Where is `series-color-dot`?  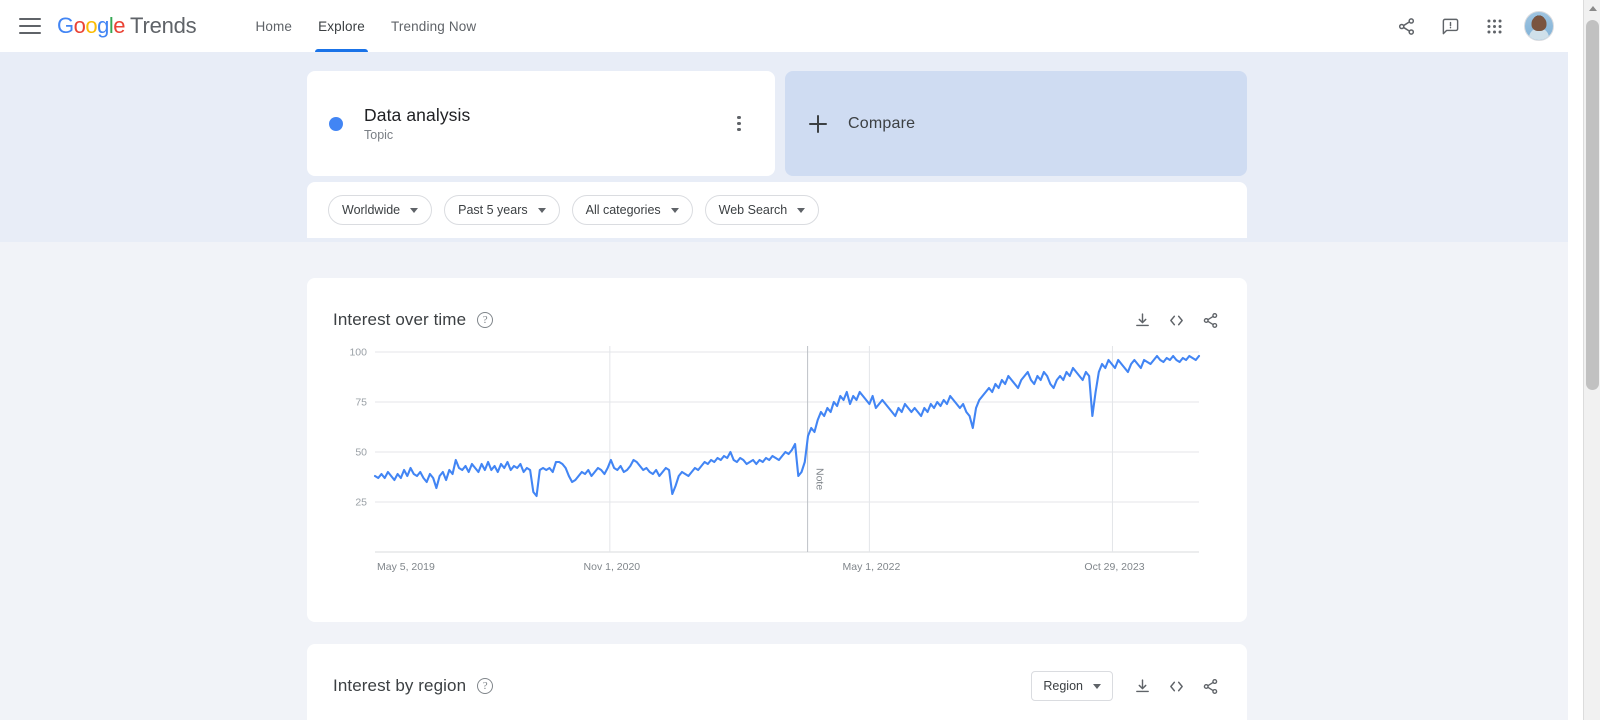 series-color-dot is located at coordinates (336, 123).